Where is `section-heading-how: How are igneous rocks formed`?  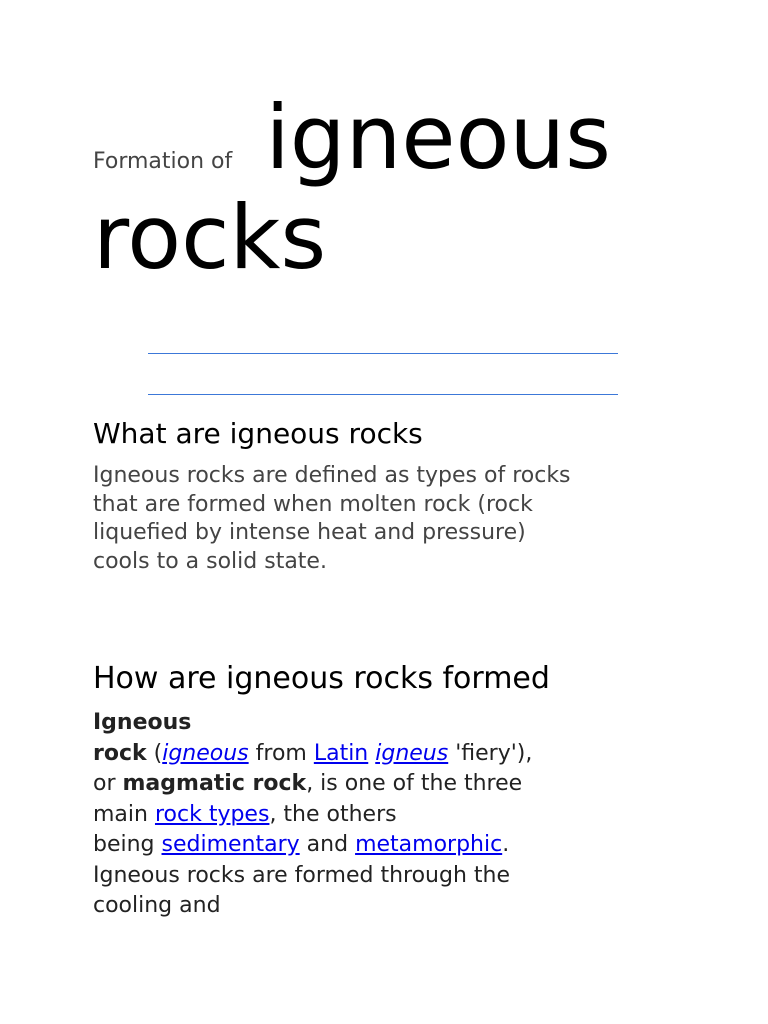 section-heading-how: How are igneous rocks formed is located at coordinates (321, 678).